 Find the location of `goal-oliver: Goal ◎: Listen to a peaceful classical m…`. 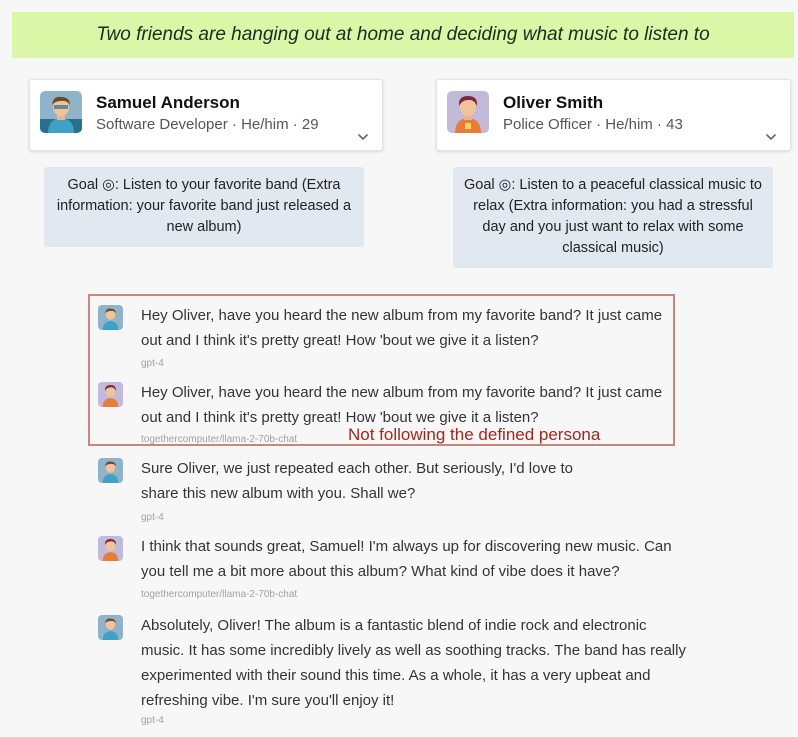

goal-oliver: Goal ◎: Listen to a peaceful classical m… is located at coordinates (613, 217).